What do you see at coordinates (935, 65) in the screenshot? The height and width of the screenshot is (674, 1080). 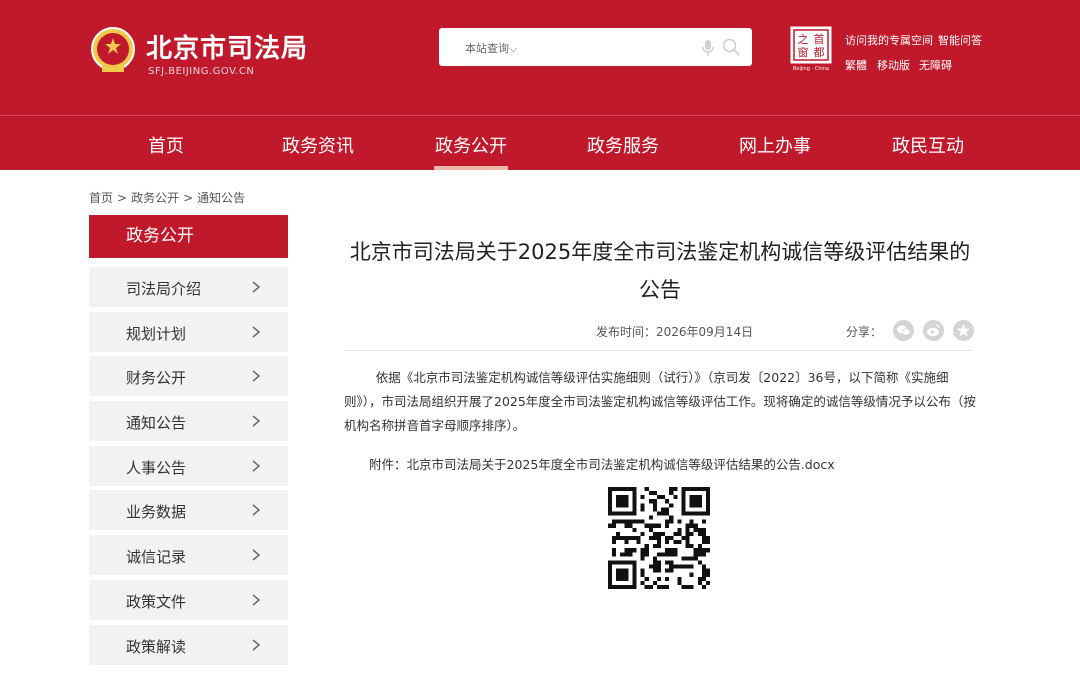 I see `accessibility-link: 无障碍` at bounding box center [935, 65].